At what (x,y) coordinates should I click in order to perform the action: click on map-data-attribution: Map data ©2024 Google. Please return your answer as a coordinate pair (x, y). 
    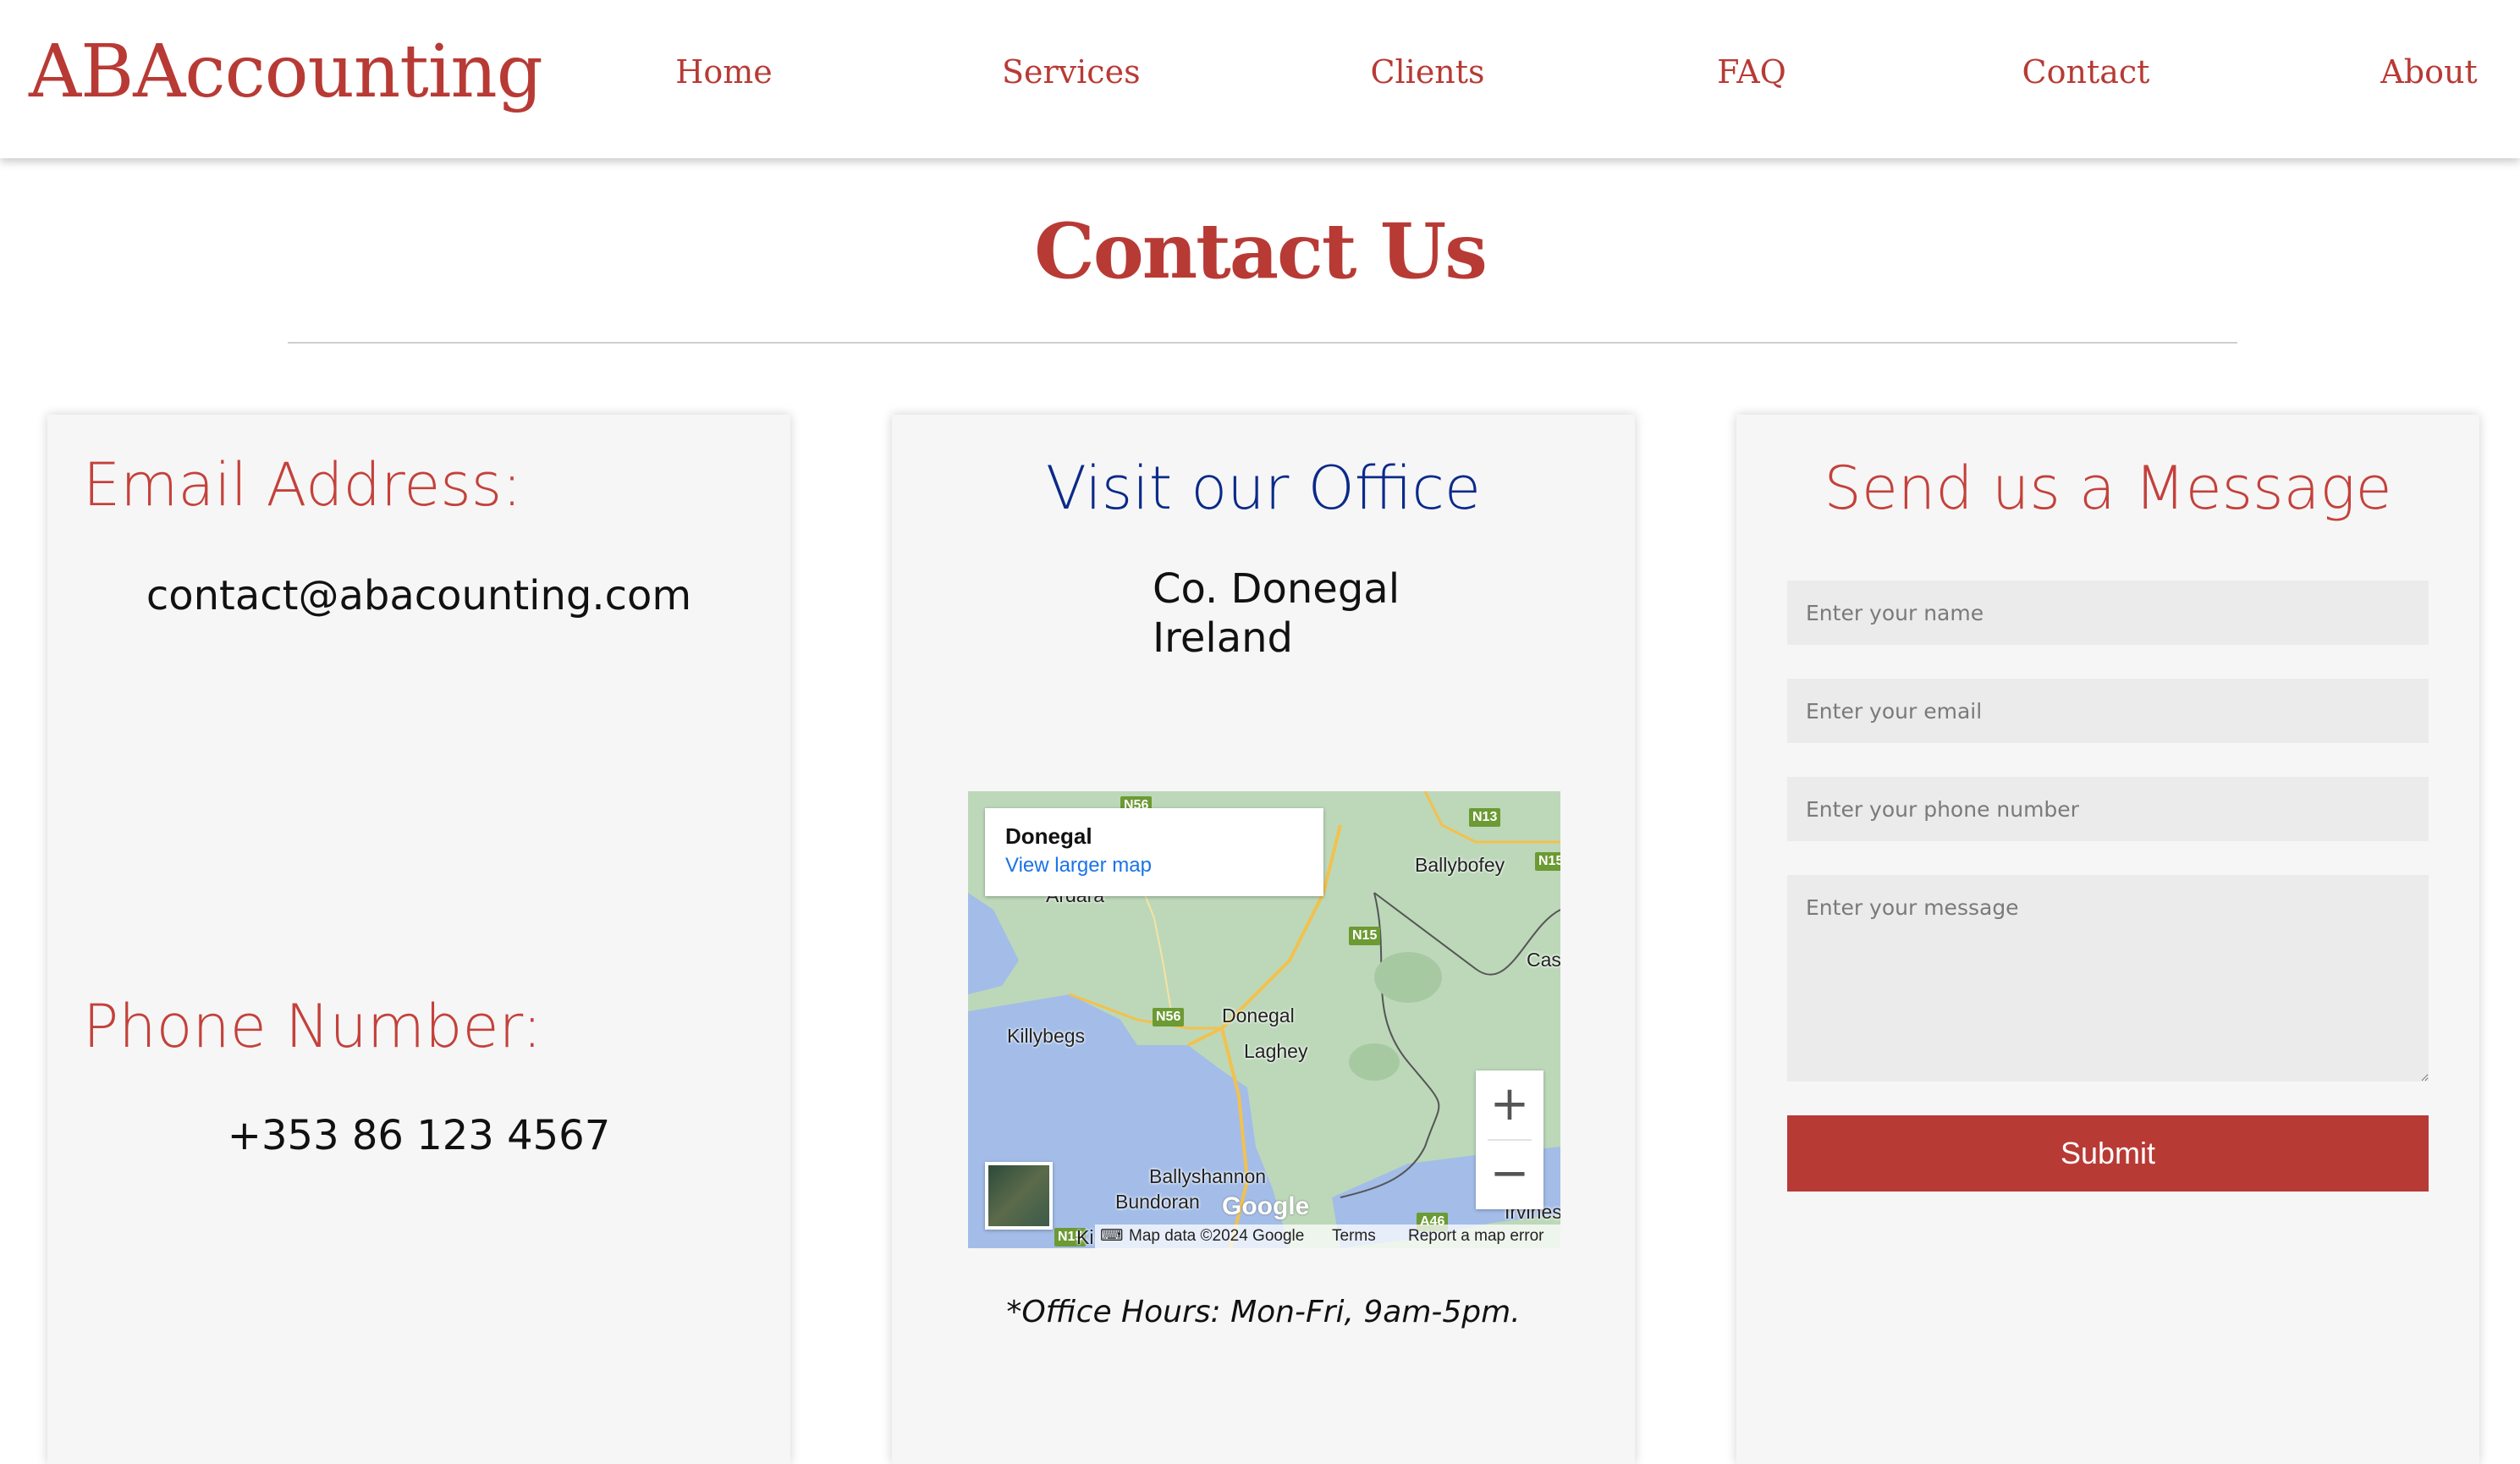
    Looking at the image, I should click on (1217, 1236).